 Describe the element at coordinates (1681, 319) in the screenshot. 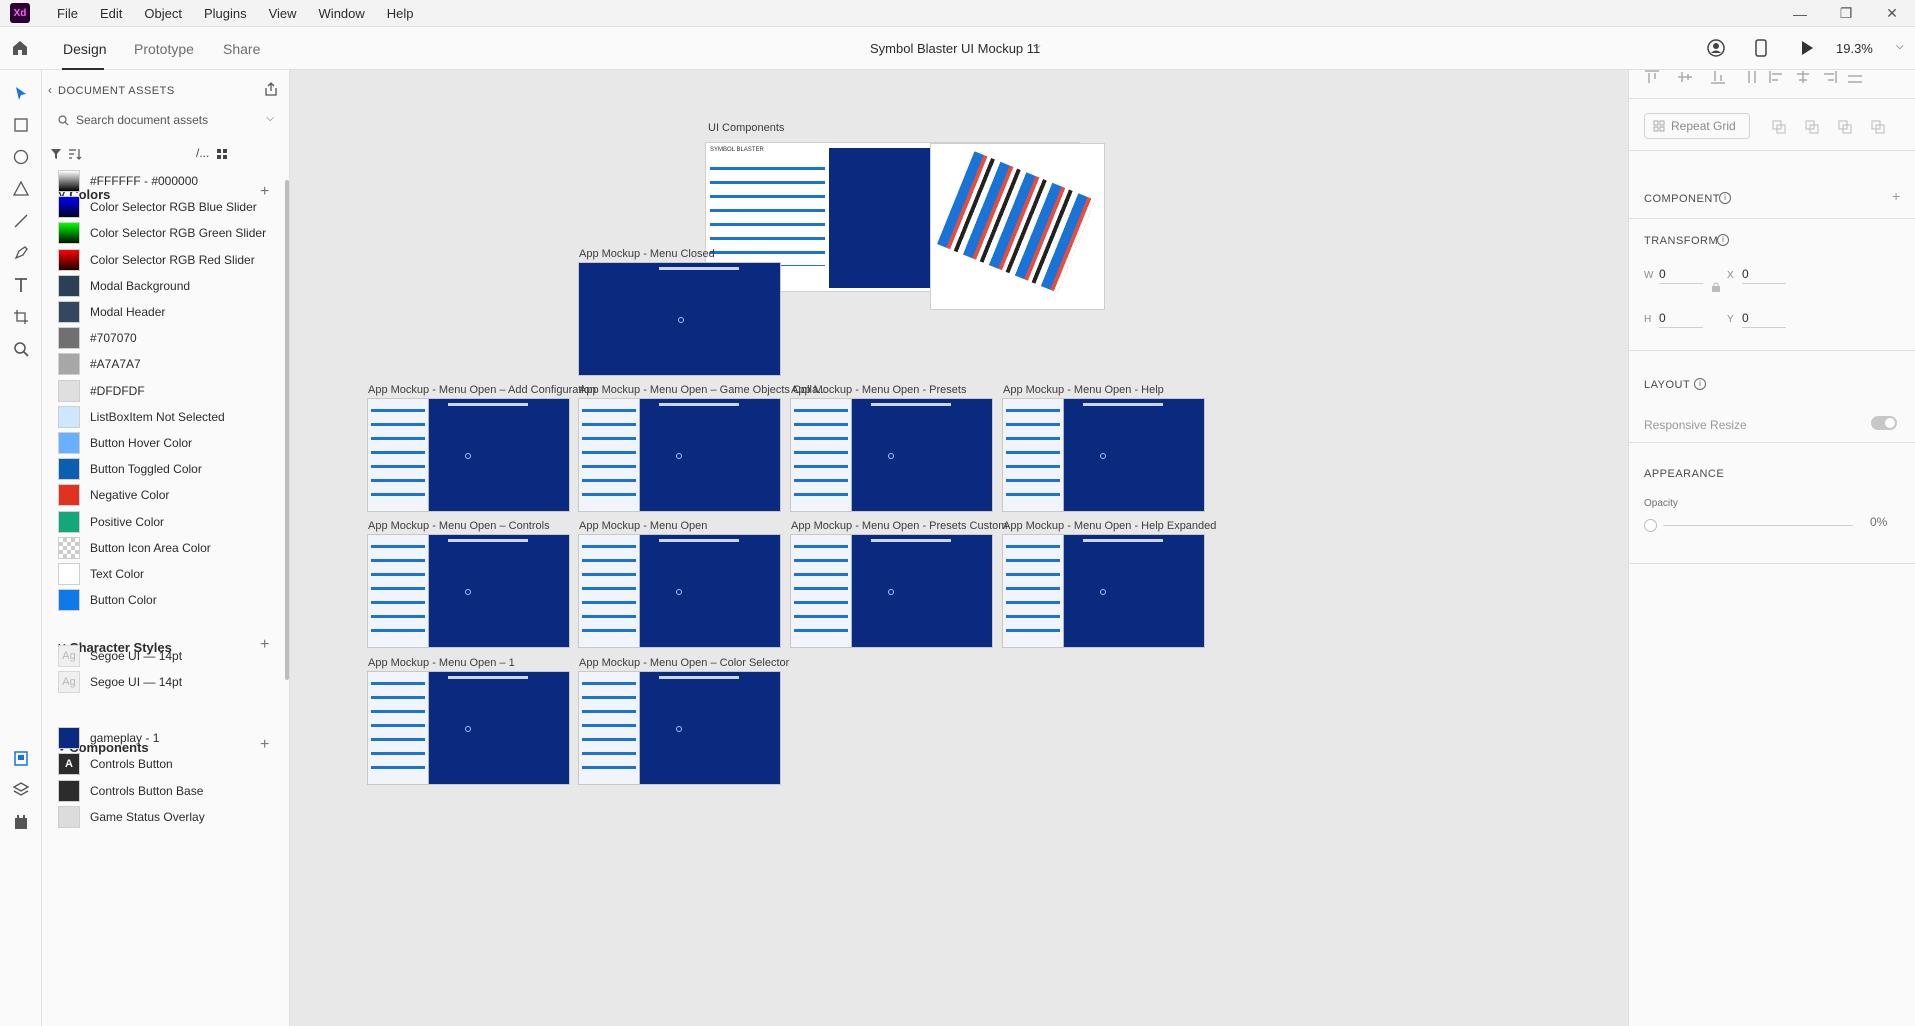

I see `height-field: 0` at that location.